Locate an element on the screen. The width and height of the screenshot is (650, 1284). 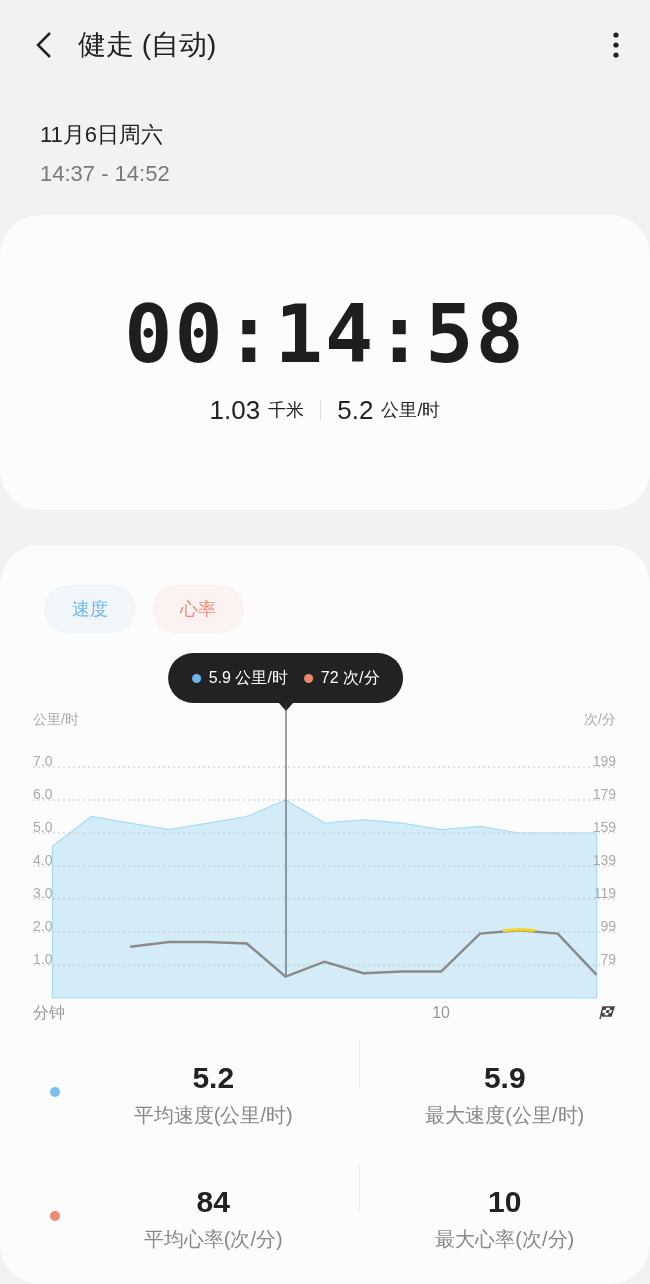
stat-label: 最大速度(公里/时) is located at coordinates (505, 1115).